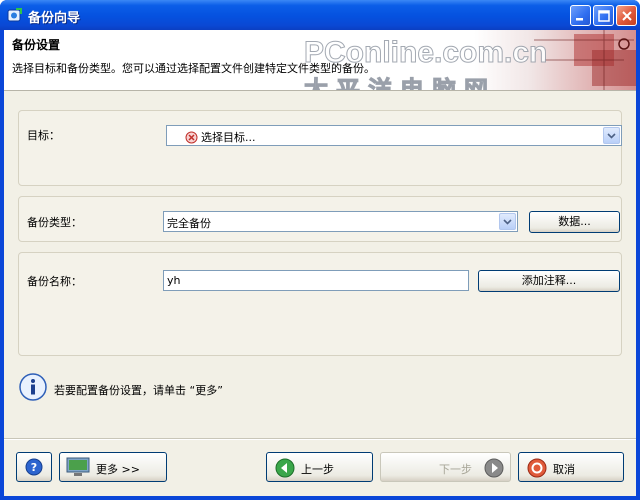 This screenshot has height=500, width=640. Describe the element at coordinates (320, 15) in the screenshot. I see `title-bar: 备份向导` at that location.